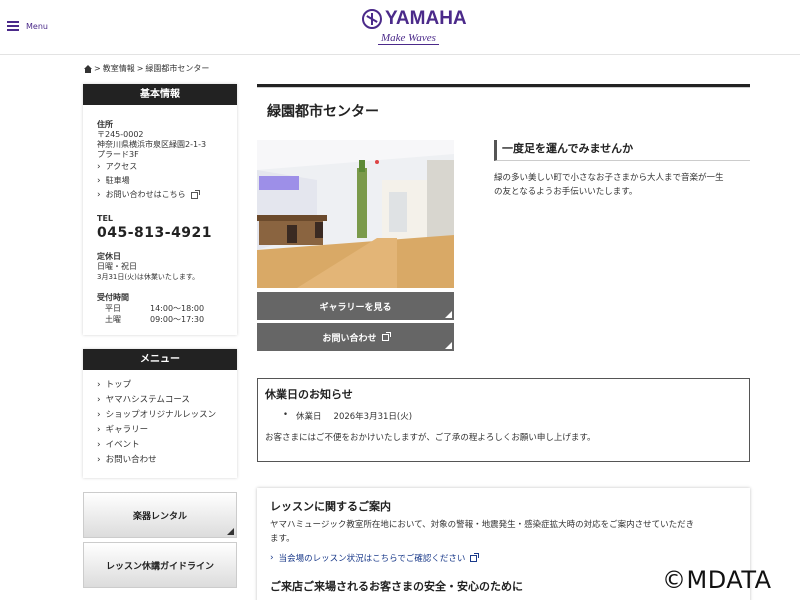 The height and width of the screenshot is (600, 800). I want to click on notice-text: お客さまにはご不便をおかけいたしますが、ご了承の程よろしくお願い申し上げます。, so click(430, 438).